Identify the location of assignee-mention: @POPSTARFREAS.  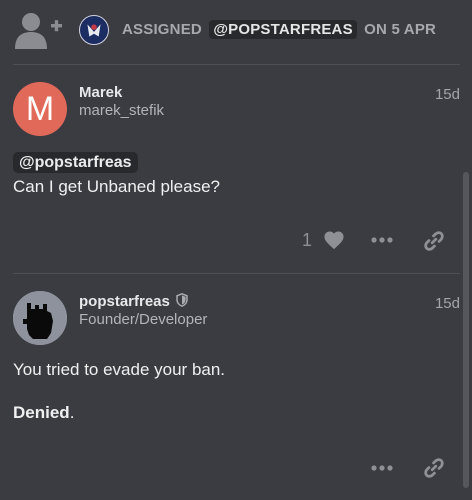
(283, 29).